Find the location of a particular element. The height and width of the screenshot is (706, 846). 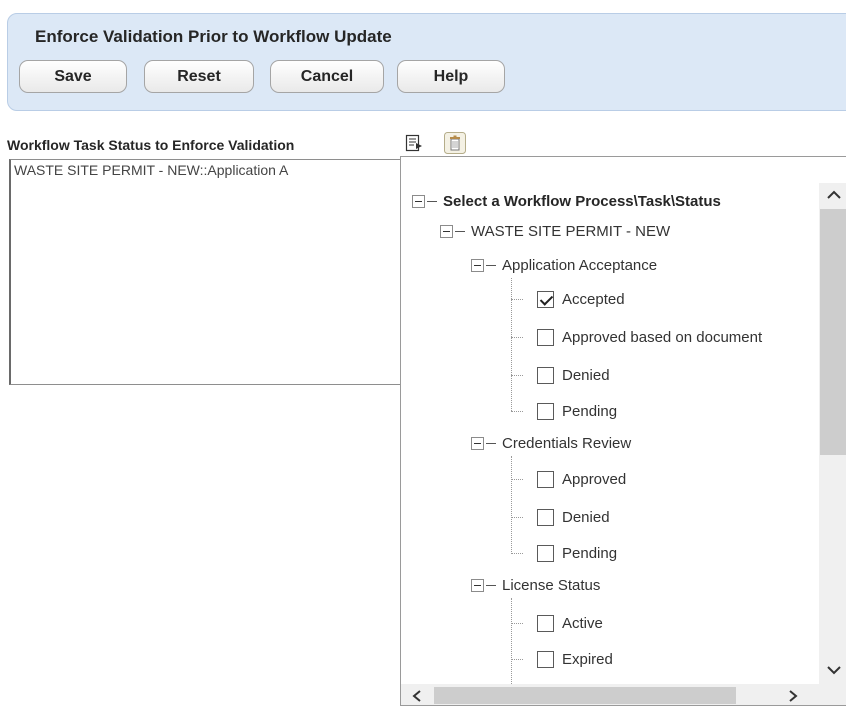

tree-task-label: Credentials Review is located at coordinates (567, 443).